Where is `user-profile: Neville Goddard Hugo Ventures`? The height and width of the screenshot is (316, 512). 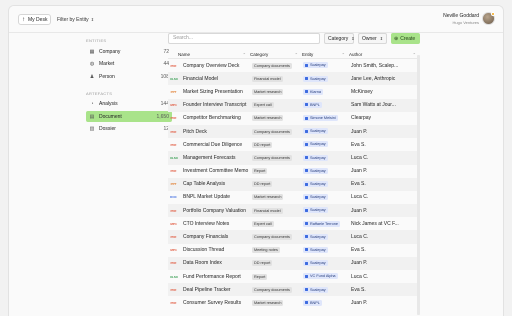 user-profile: Neville Goddard Hugo Ventures is located at coordinates (469, 18).